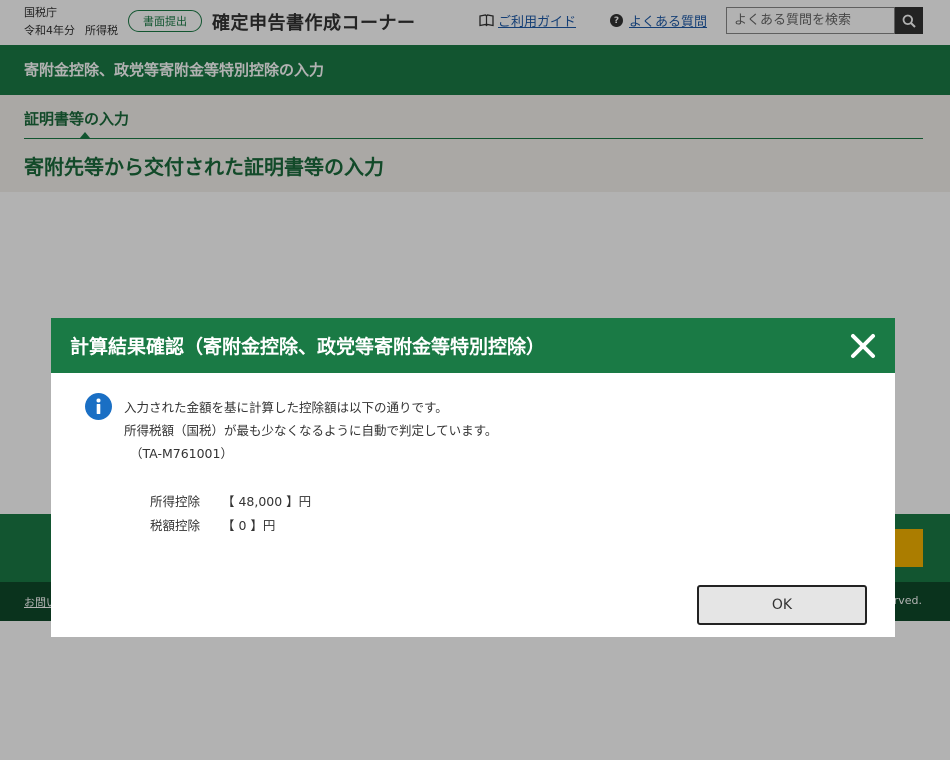  I want to click on close-icon, so click(863, 346).